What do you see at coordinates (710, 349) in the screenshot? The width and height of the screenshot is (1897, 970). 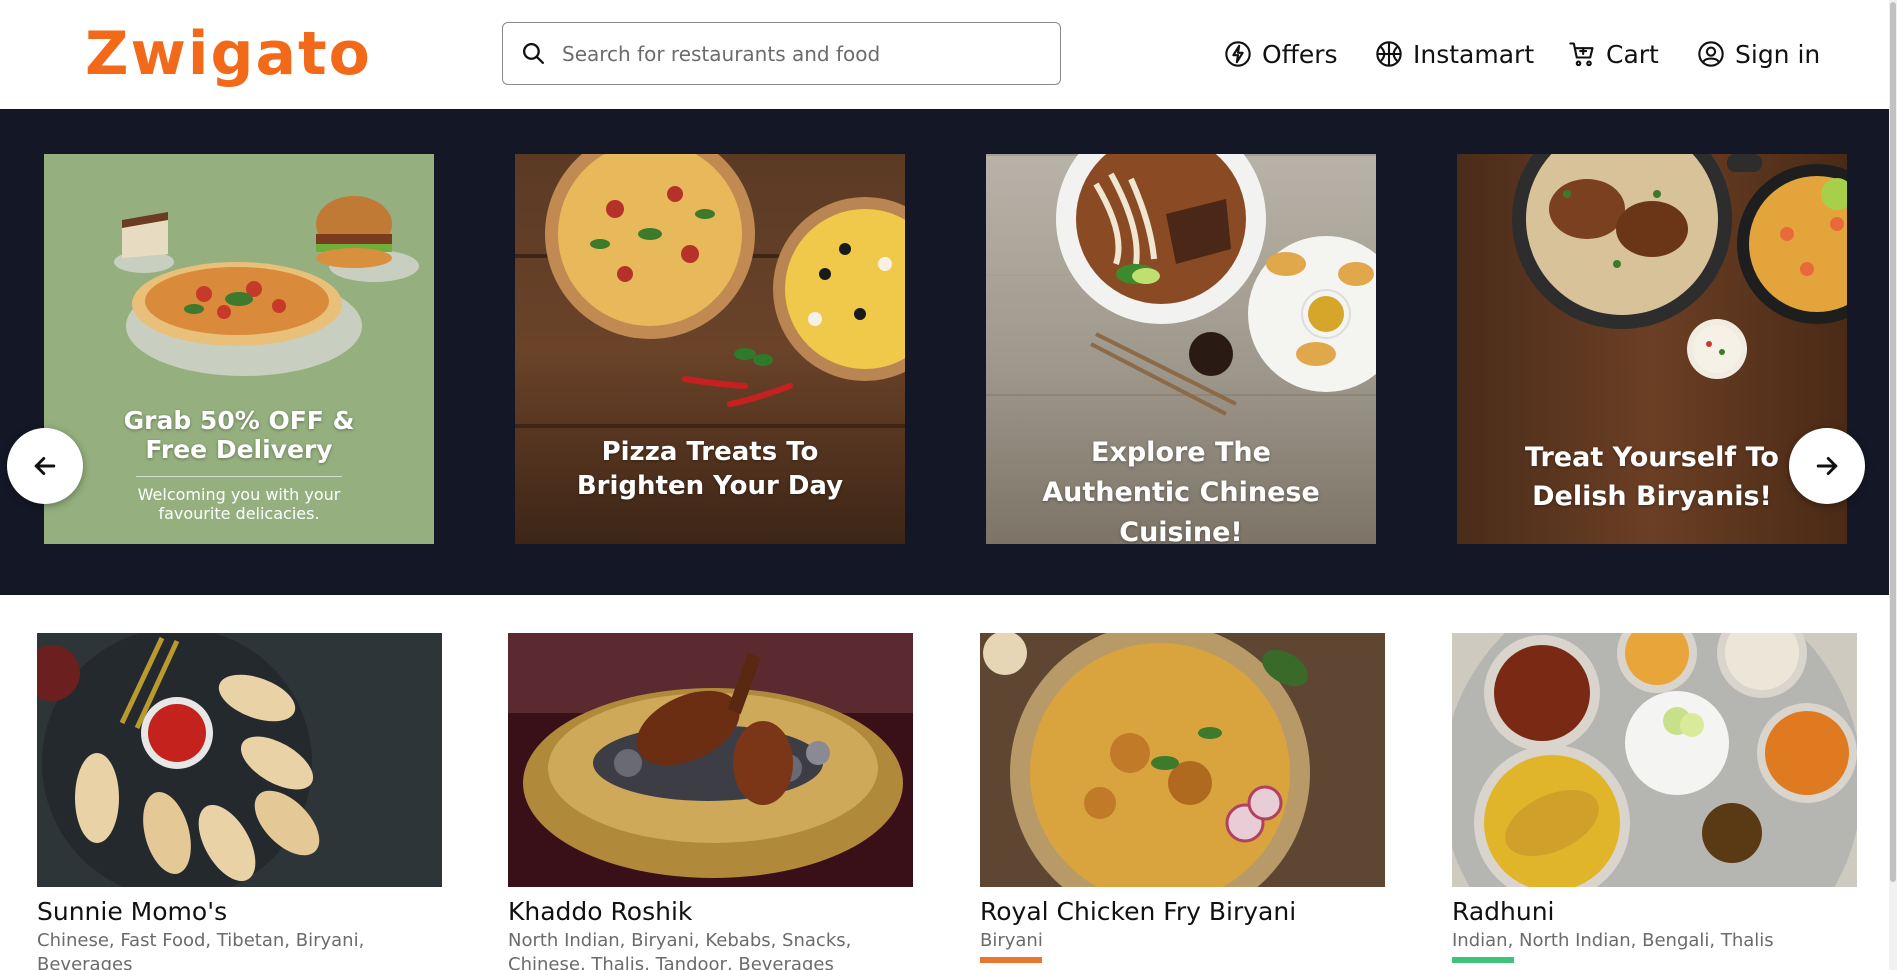 I see `carousel-slide-pizza: Pizza Treats To Brighten Your Day` at bounding box center [710, 349].